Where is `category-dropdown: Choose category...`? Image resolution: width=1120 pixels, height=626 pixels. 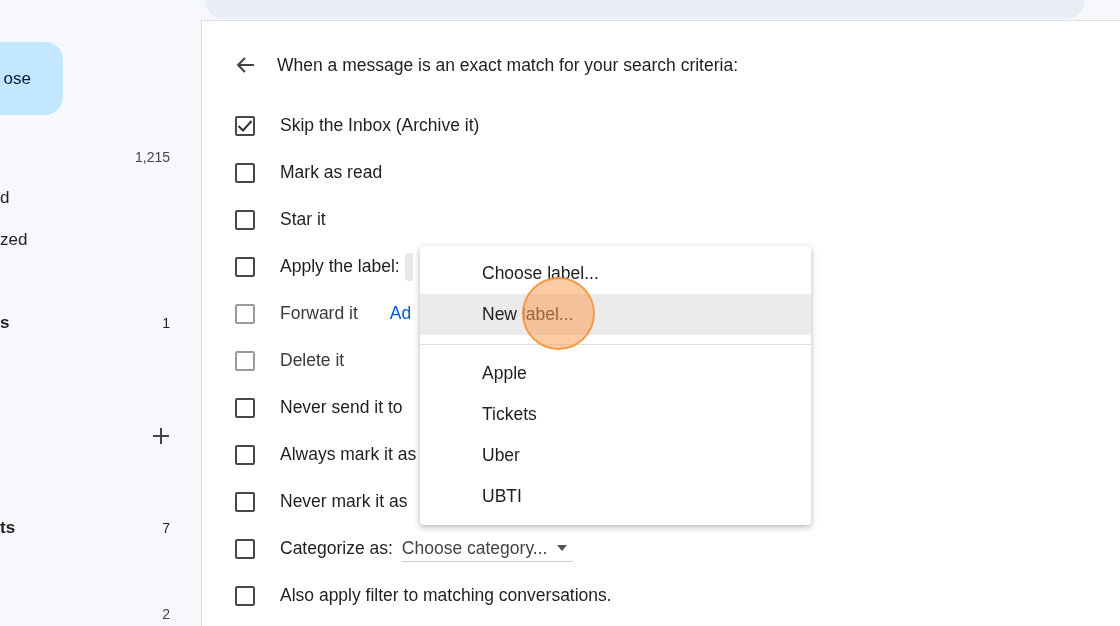 category-dropdown: Choose category... is located at coordinates (487, 548).